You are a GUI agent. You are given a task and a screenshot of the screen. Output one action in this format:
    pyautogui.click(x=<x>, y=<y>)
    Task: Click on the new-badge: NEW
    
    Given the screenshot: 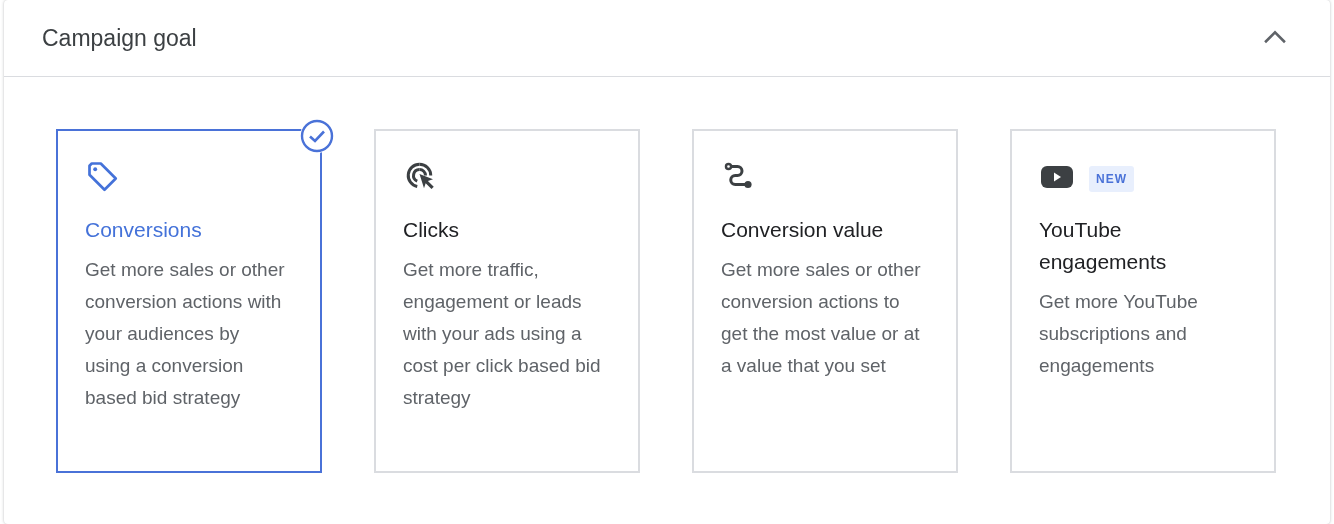 What is the action you would take?
    pyautogui.click(x=1111, y=179)
    